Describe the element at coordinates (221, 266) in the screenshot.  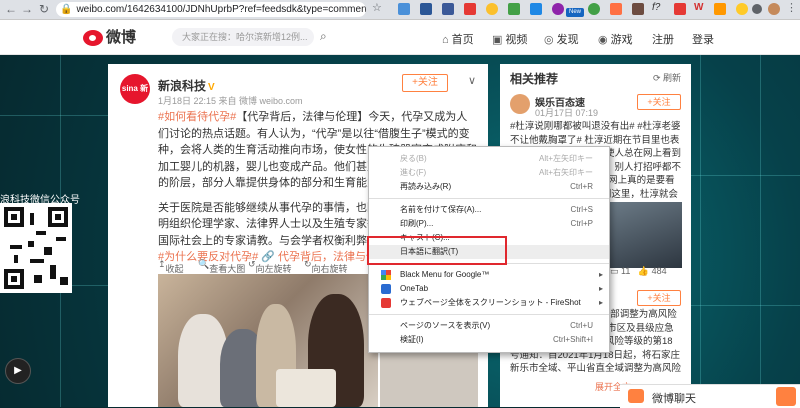
I see `view-large-button: 🔍 查看大图` at that location.